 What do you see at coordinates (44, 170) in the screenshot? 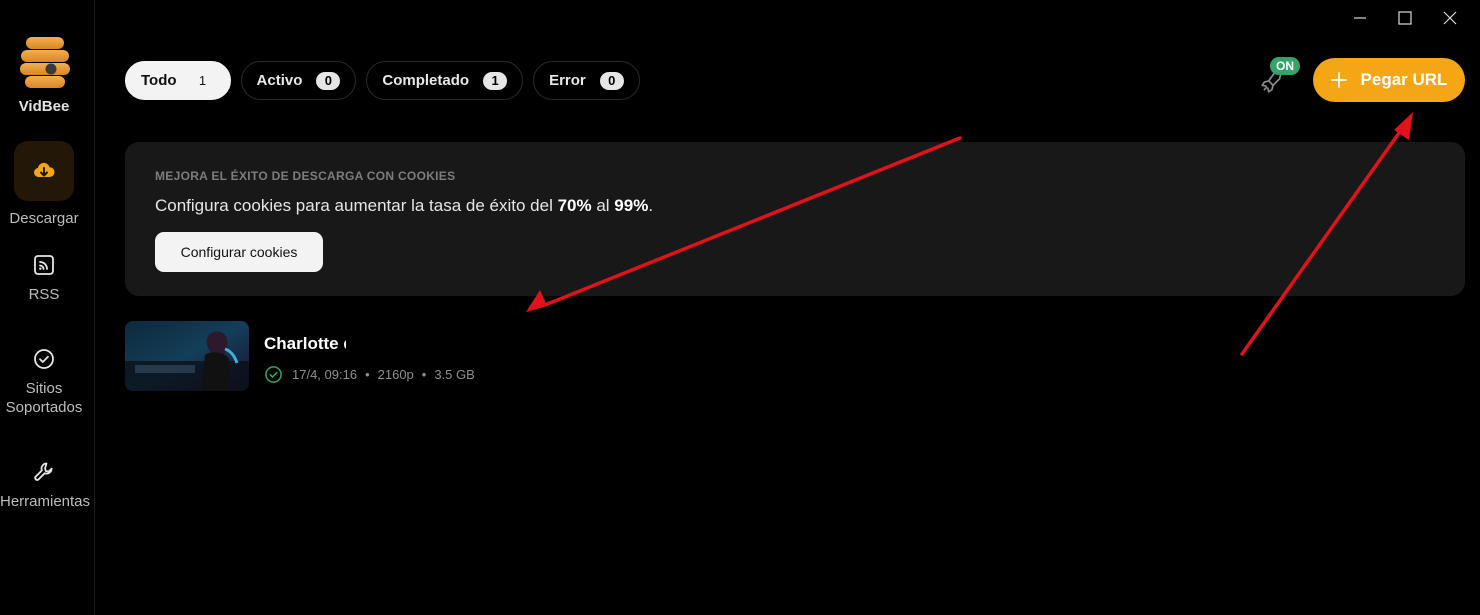
I see `download-cloud-icon` at bounding box center [44, 170].